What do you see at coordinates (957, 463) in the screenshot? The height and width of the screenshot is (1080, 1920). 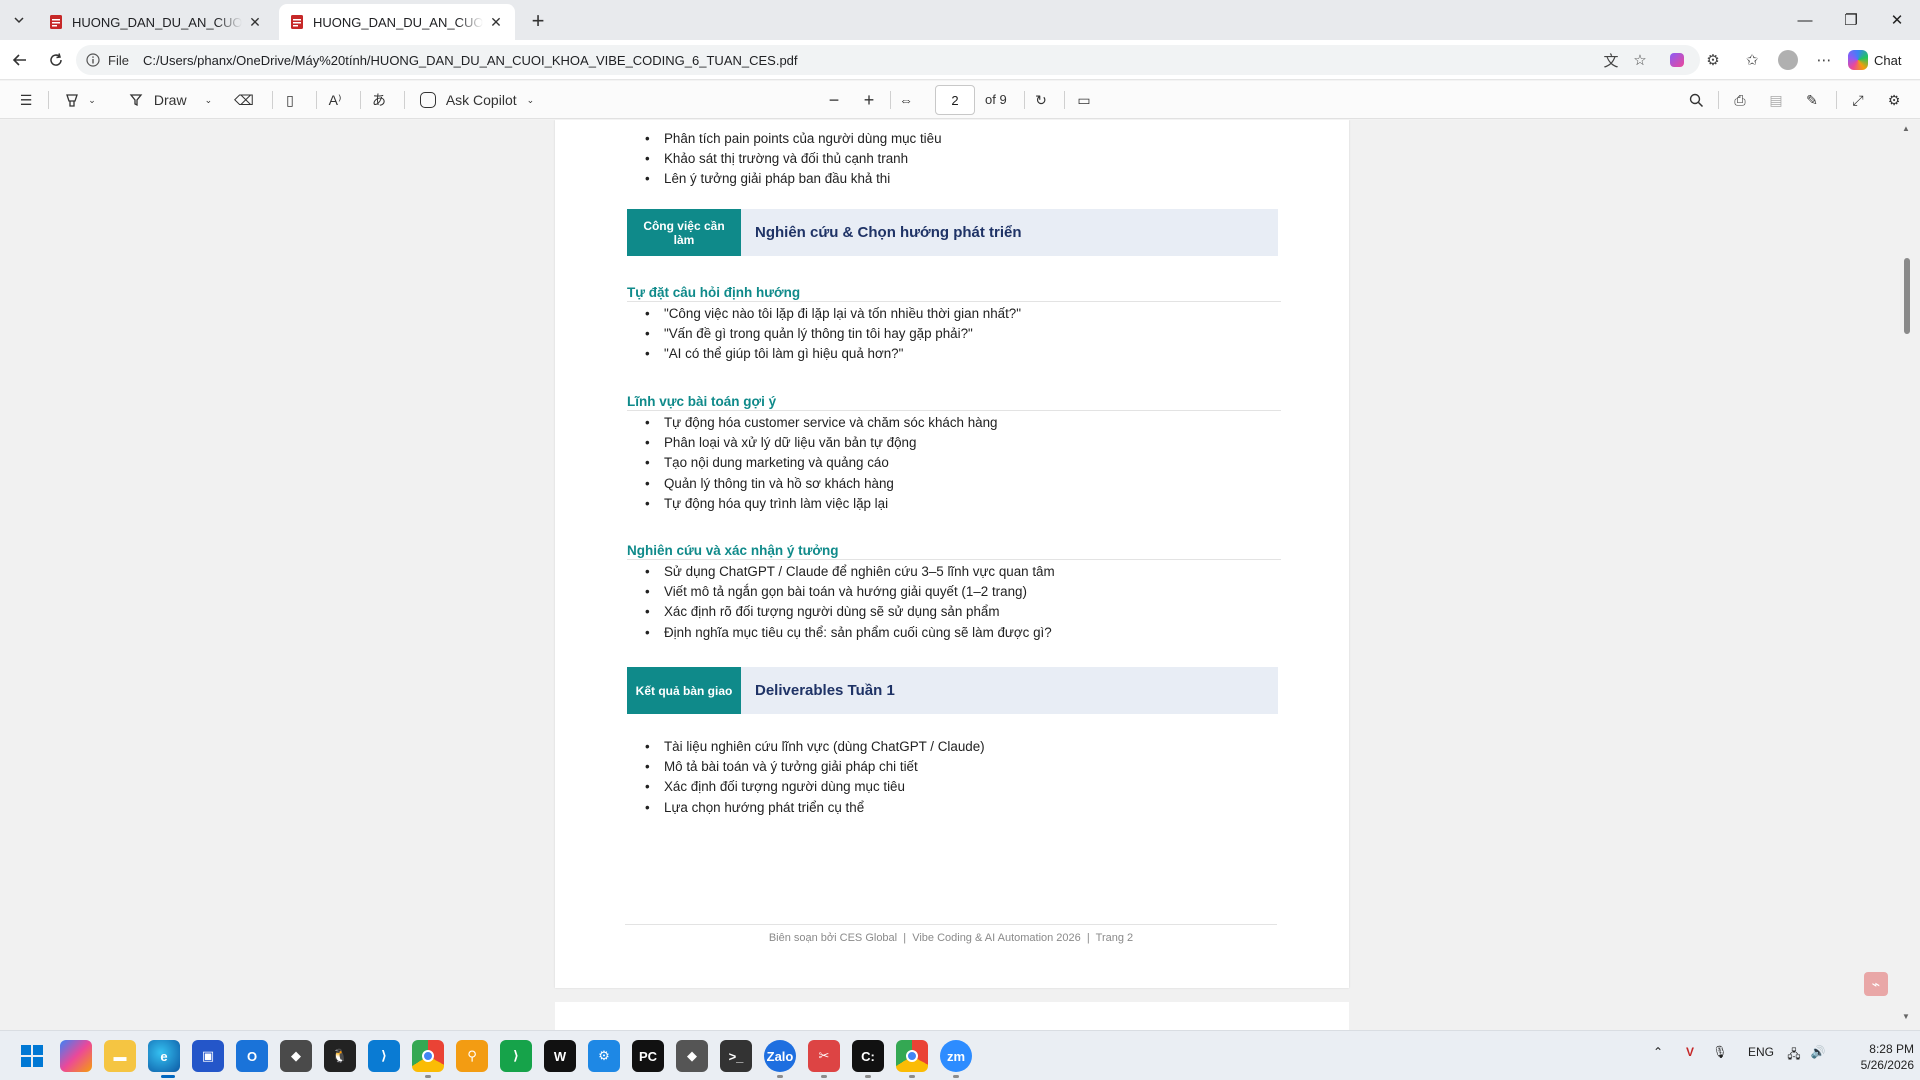 I see `list-item: Tạo nội dung marketing và quảng cáo` at bounding box center [957, 463].